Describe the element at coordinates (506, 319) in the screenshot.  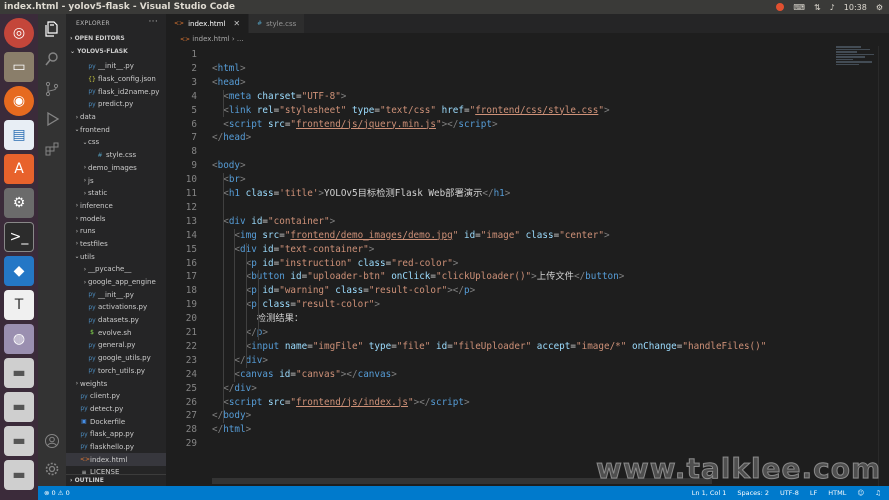
I see `code-line: 20 检测结果：` at that location.